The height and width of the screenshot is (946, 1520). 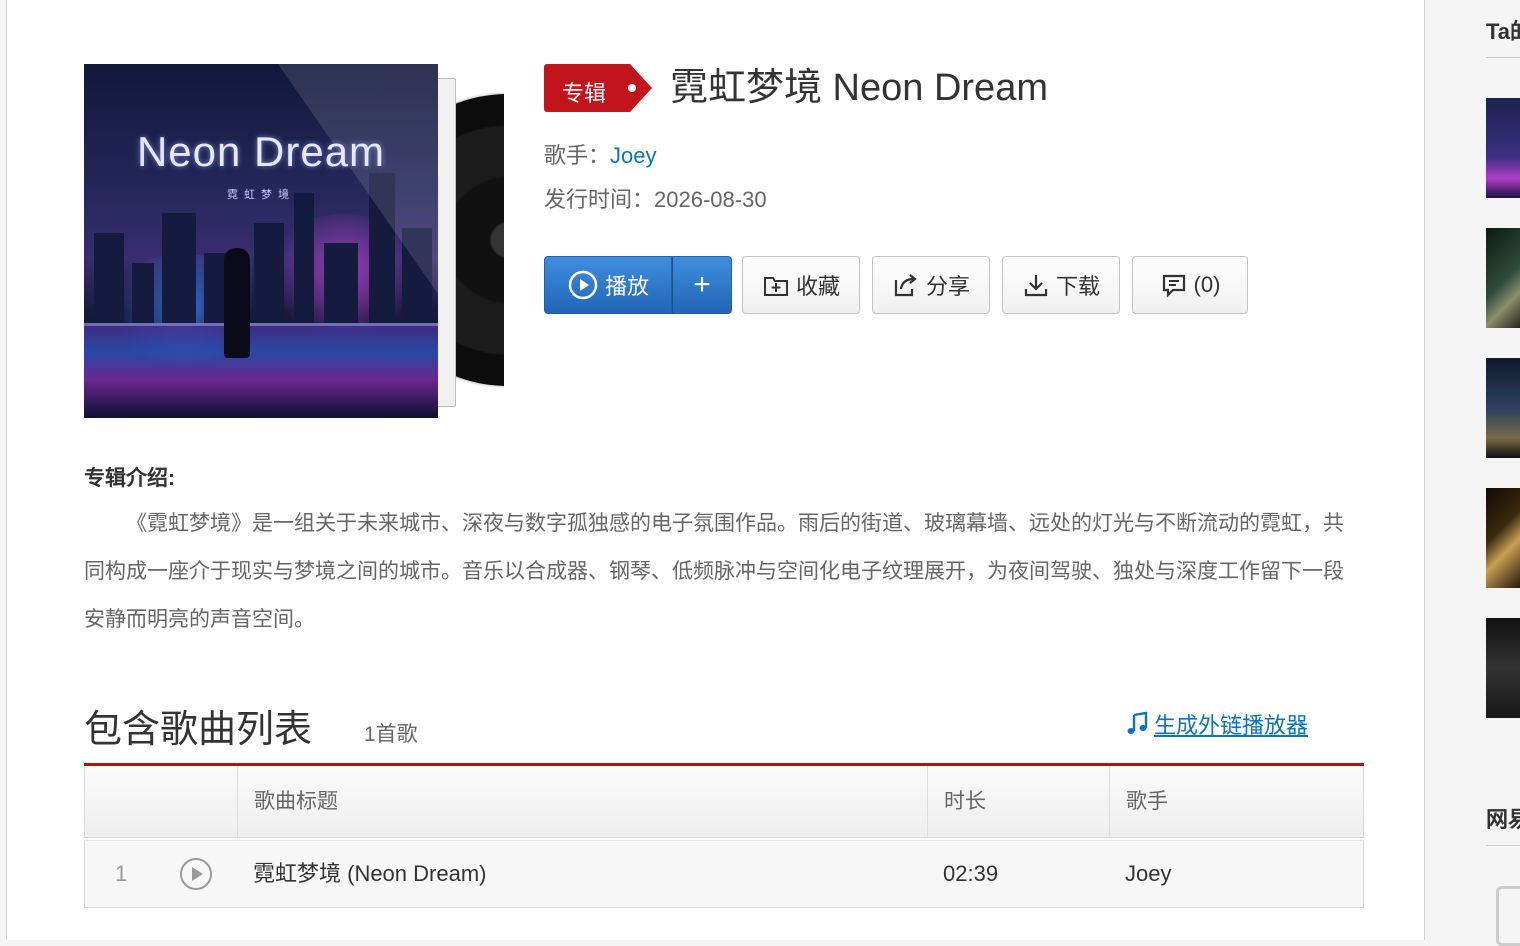 What do you see at coordinates (358, 179) in the screenshot?
I see `cover-shine` at bounding box center [358, 179].